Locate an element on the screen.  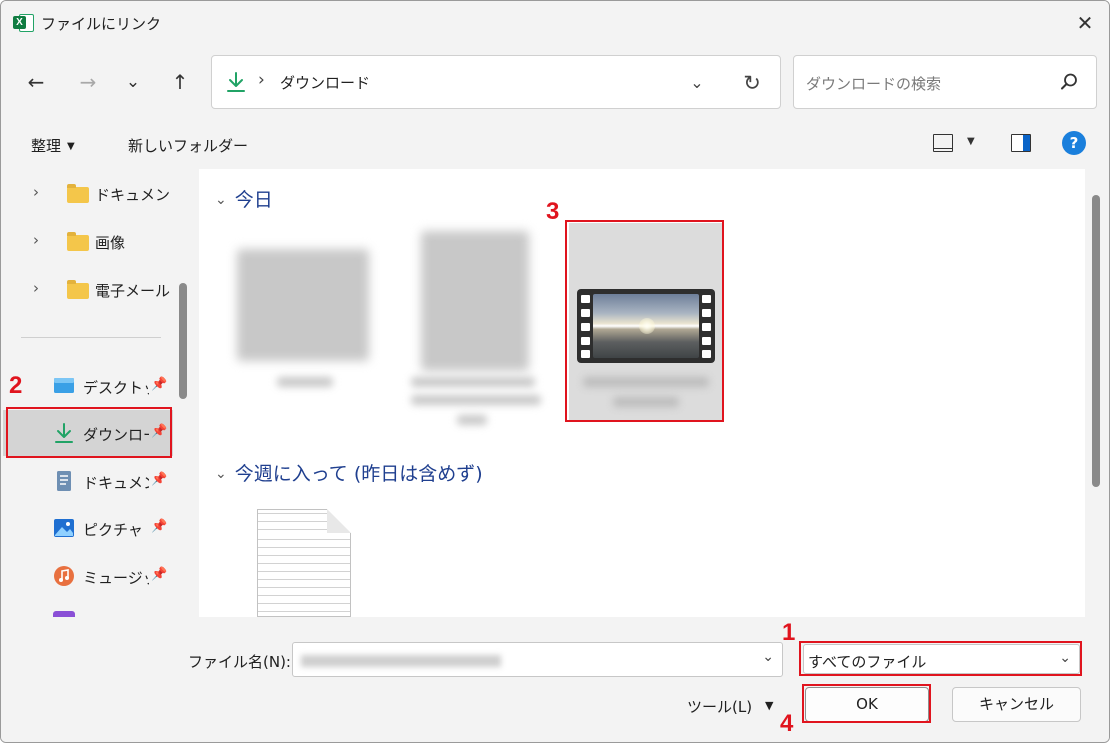
sidebar-tree-label: 画像 is located at coordinates (110, 243).